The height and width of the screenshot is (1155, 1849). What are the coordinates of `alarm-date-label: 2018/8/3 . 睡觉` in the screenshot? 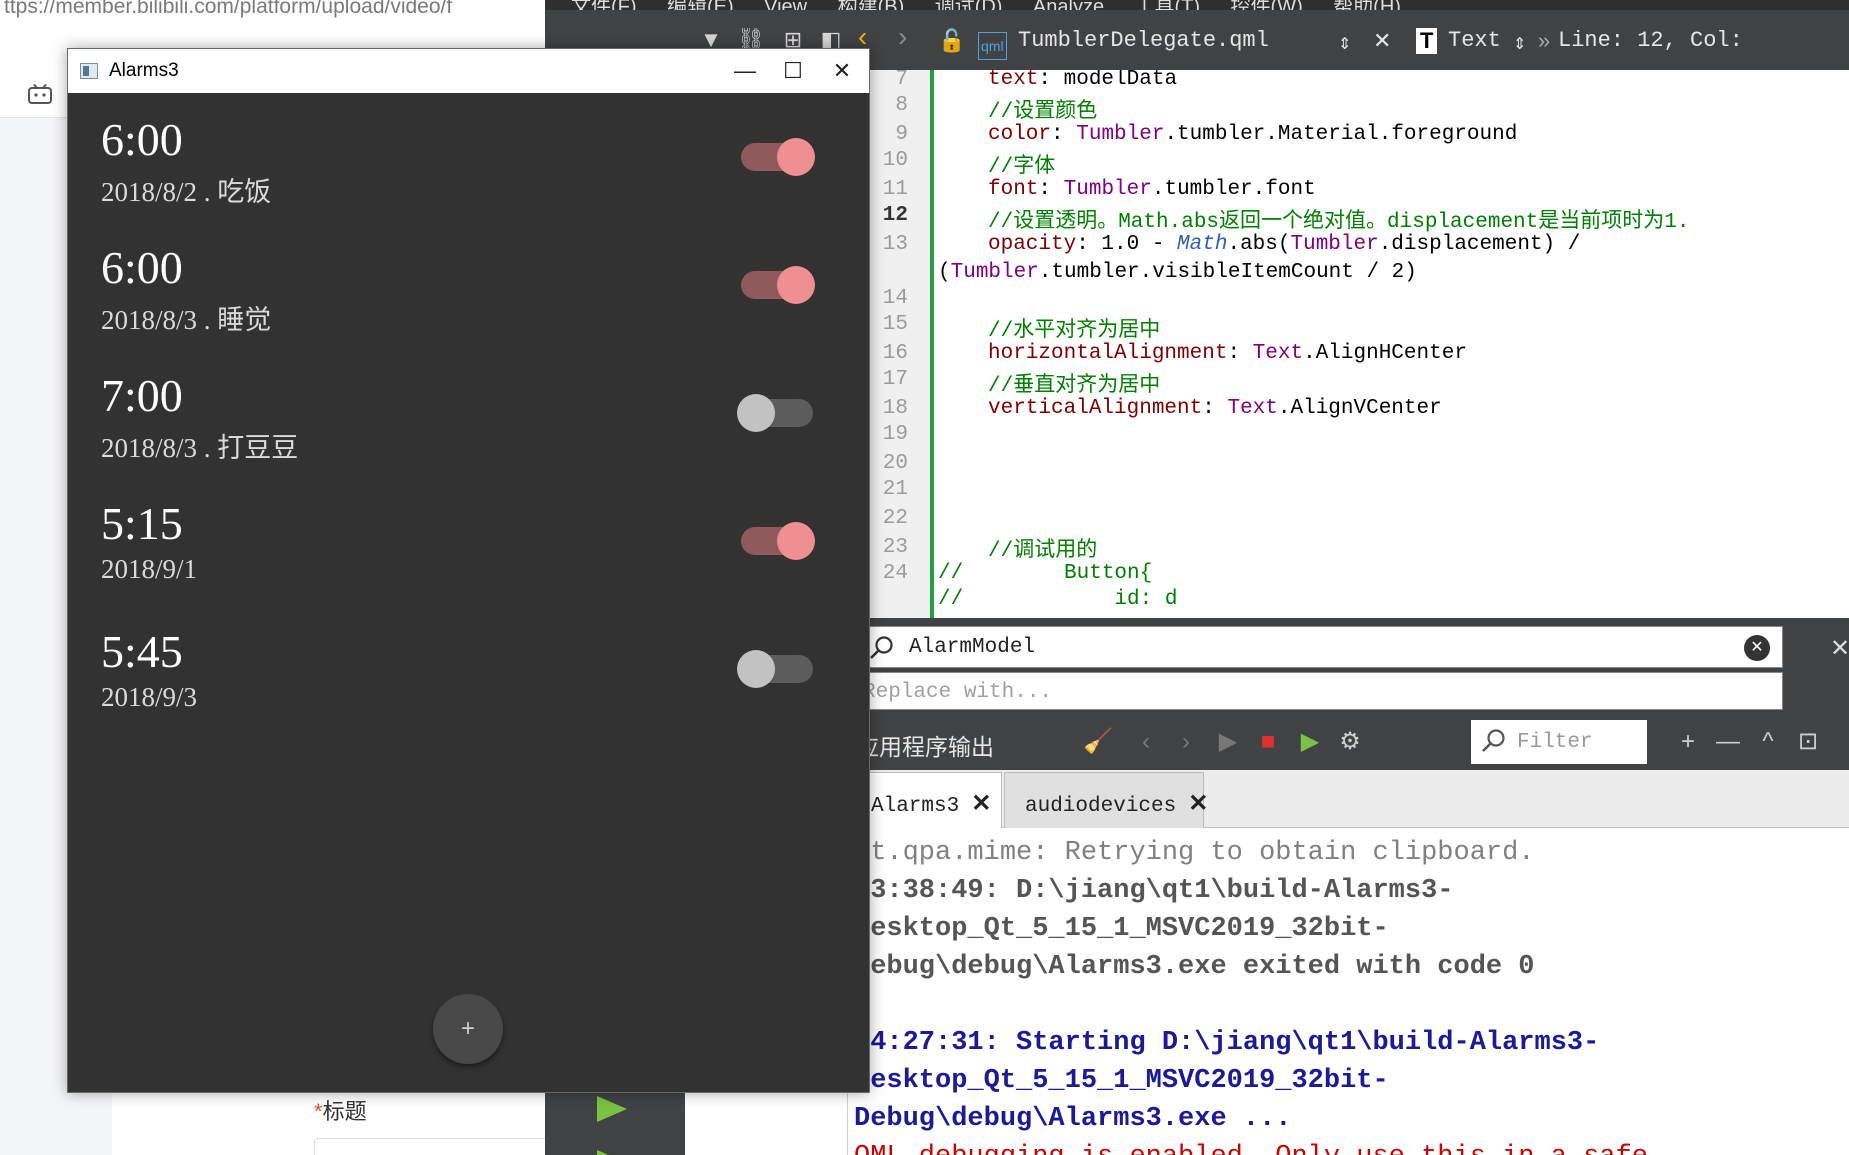 It's located at (186, 320).